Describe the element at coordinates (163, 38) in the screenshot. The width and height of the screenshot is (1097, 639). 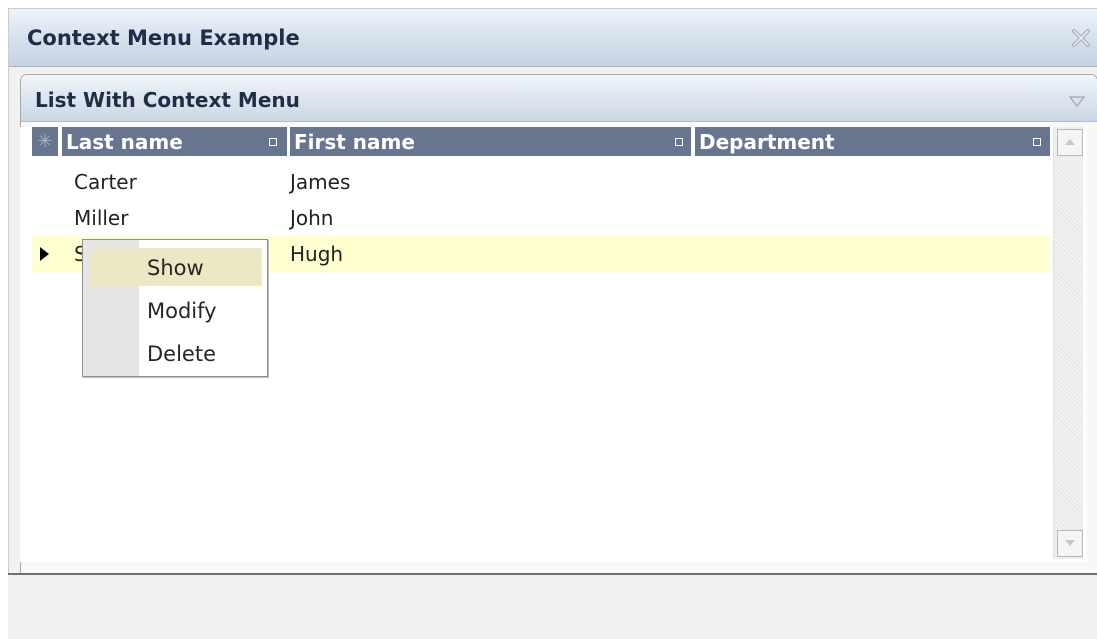
I see `window-title: Context Menu Example` at that location.